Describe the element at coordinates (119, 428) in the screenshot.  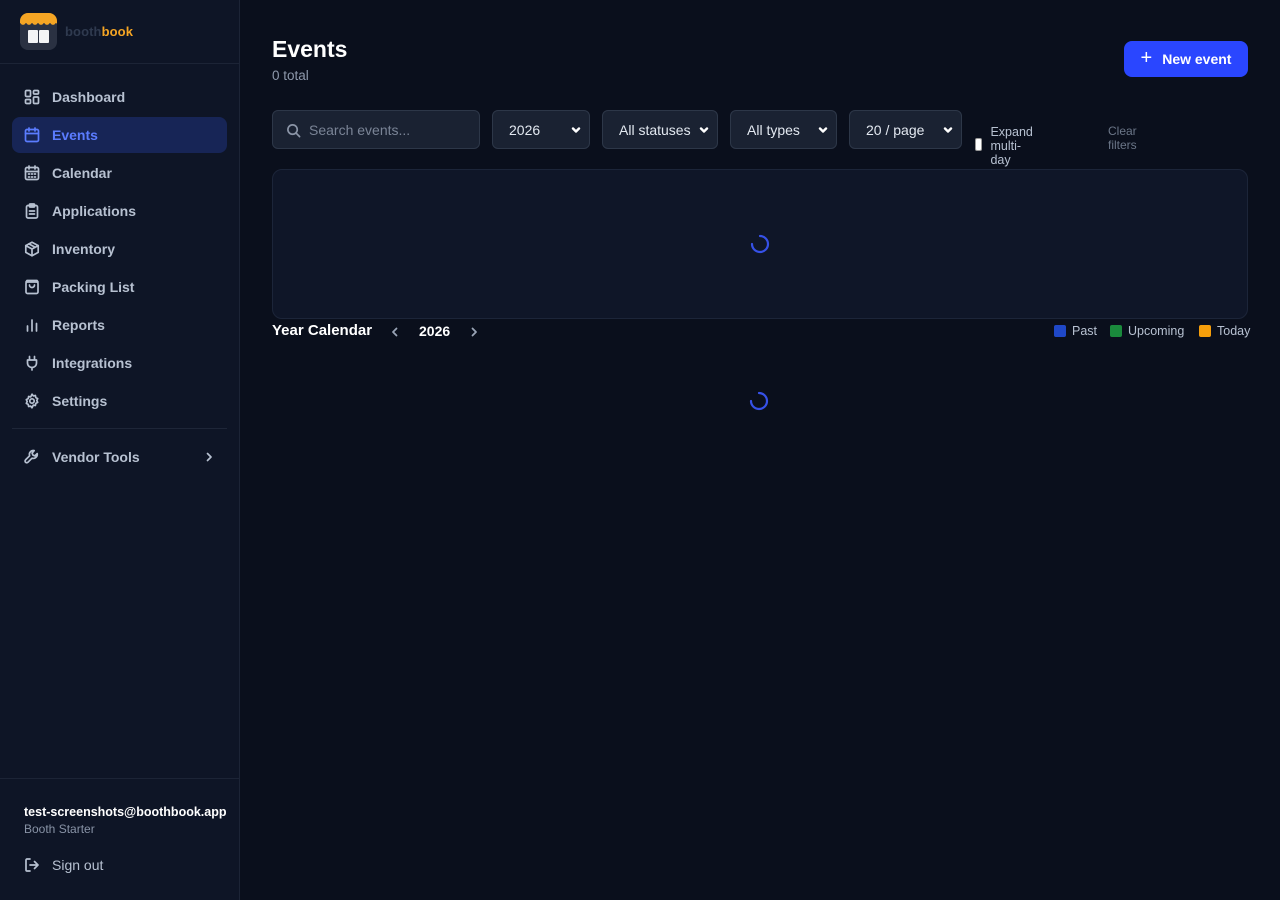
I see `sidebar-divider` at that location.